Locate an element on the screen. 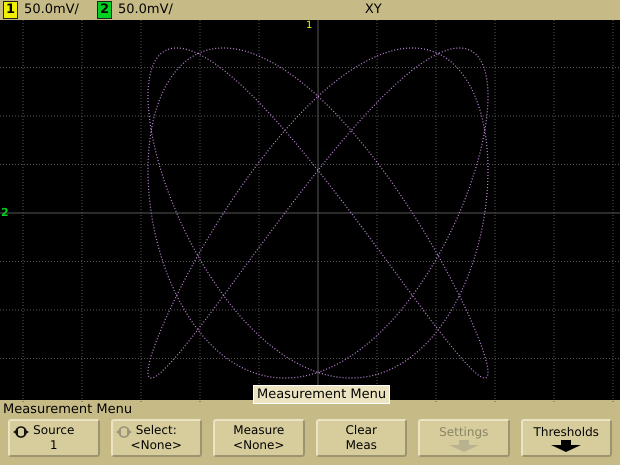  channel-number: 2 is located at coordinates (104, 9).